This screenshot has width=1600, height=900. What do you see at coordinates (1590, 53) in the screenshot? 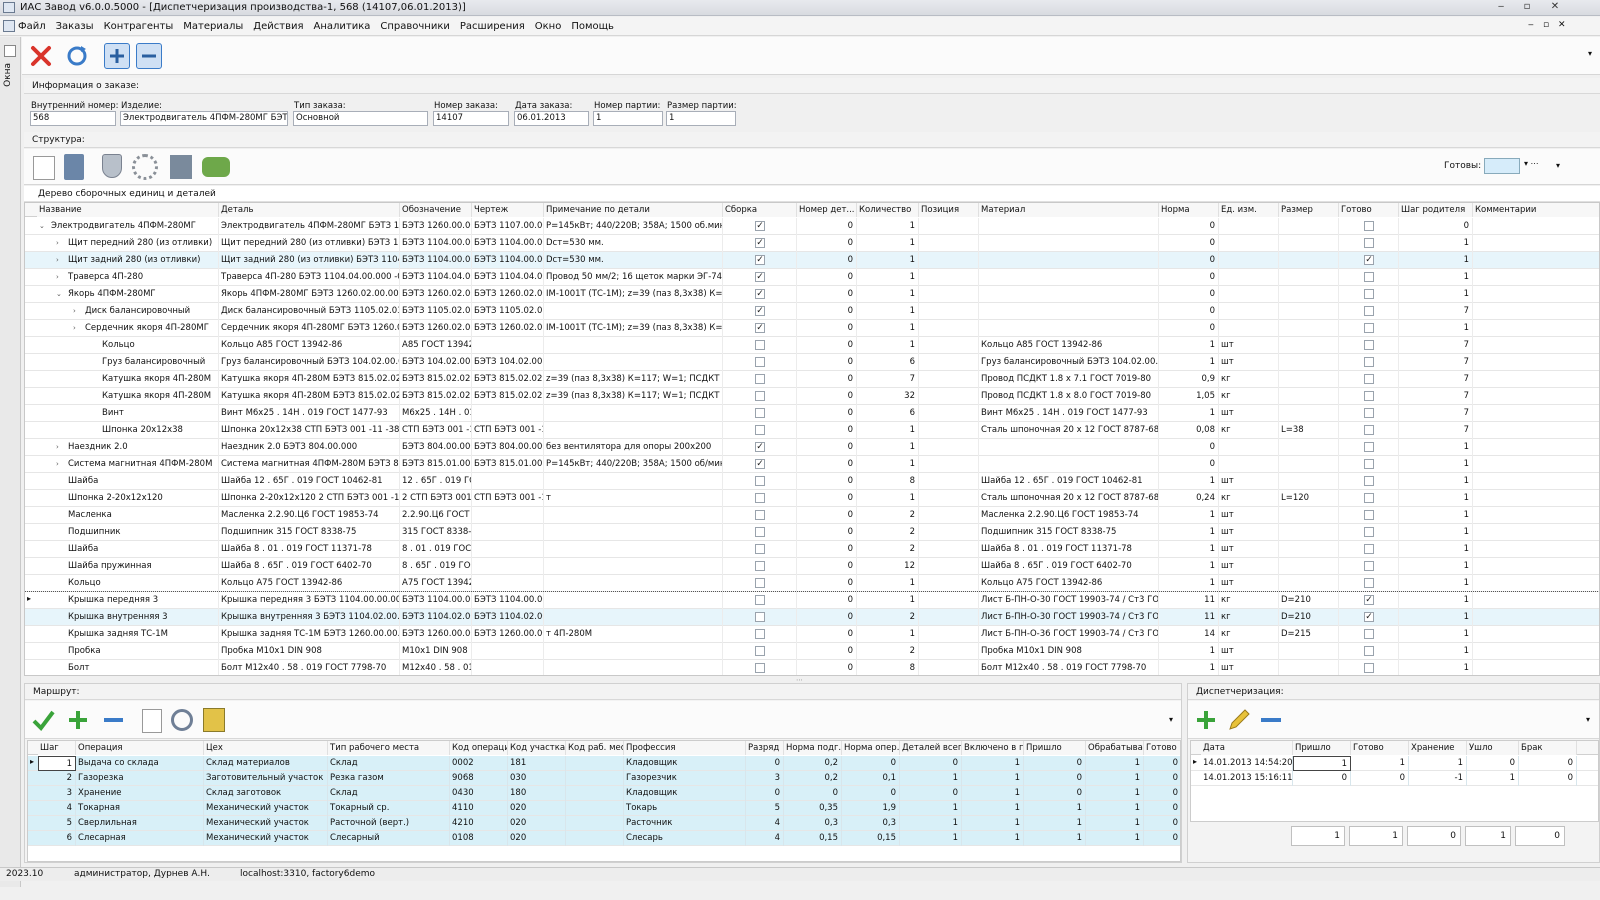
I see `toolbar-overflow-icon: ▾` at bounding box center [1590, 53].